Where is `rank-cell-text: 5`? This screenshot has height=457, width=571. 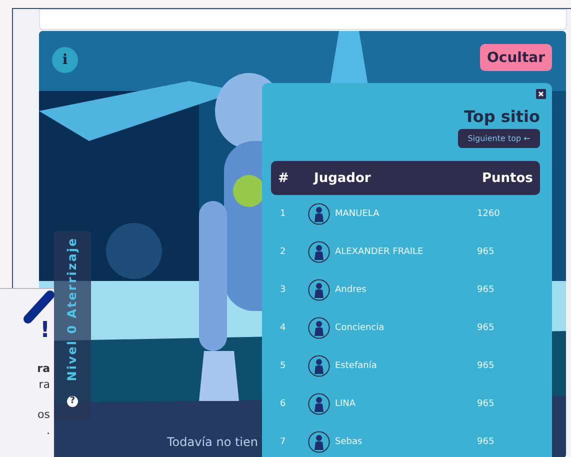 rank-cell-text: 5 is located at coordinates (283, 366).